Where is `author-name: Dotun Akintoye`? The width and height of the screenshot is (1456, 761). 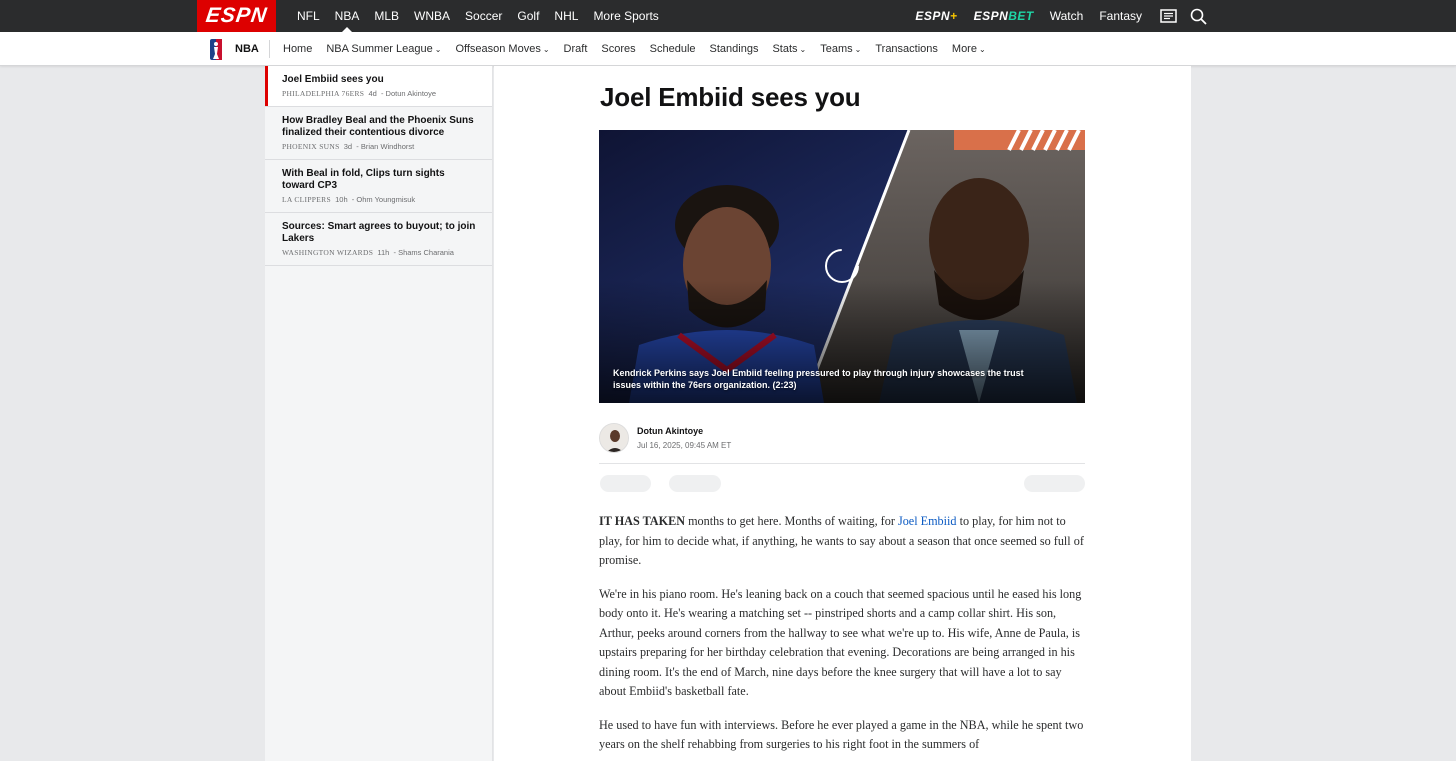
author-name: Dotun Akintoye is located at coordinates (684, 431).